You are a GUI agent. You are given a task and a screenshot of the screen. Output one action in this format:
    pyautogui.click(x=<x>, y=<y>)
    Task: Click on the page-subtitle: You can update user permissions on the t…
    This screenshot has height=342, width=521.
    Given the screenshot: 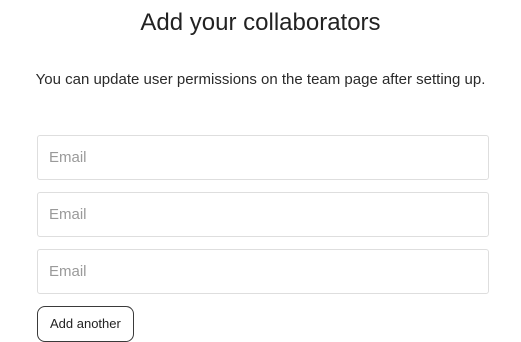 What is the action you would take?
    pyautogui.click(x=260, y=79)
    